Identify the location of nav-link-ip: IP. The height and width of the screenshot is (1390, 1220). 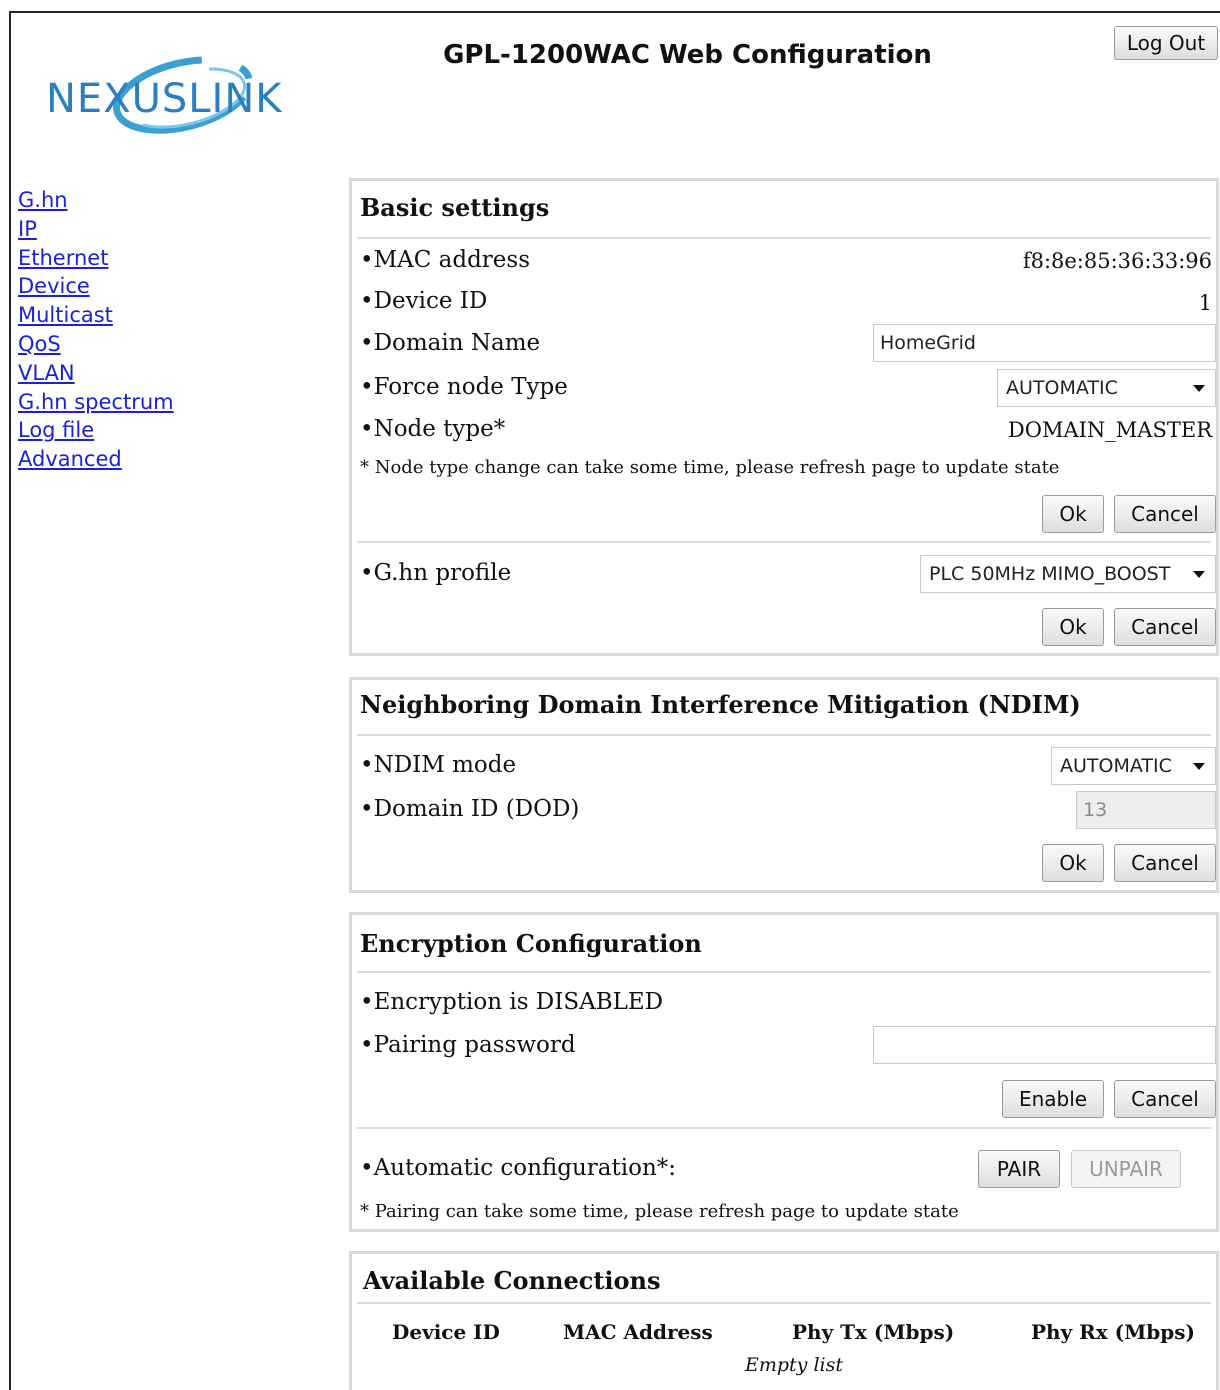
(96, 229).